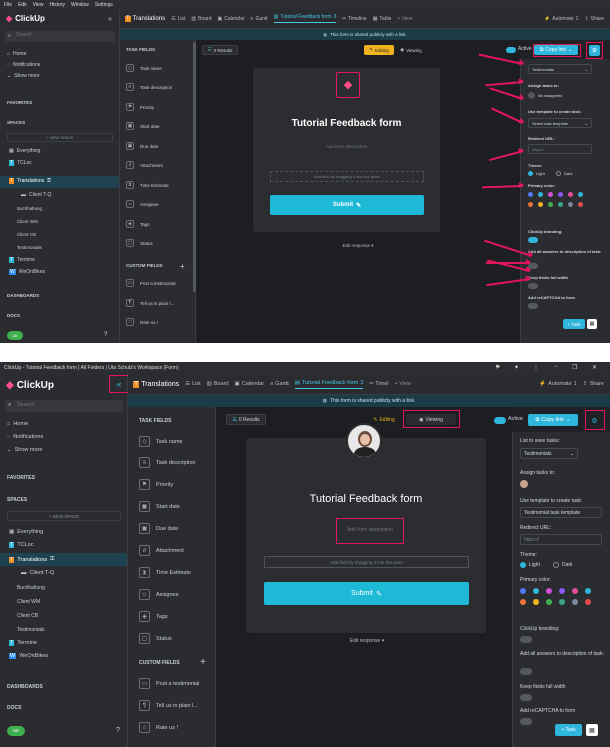 The width and height of the screenshot is (610, 747). Describe the element at coordinates (594, 50) in the screenshot. I see `settings-gear-icon: ⚙` at that location.